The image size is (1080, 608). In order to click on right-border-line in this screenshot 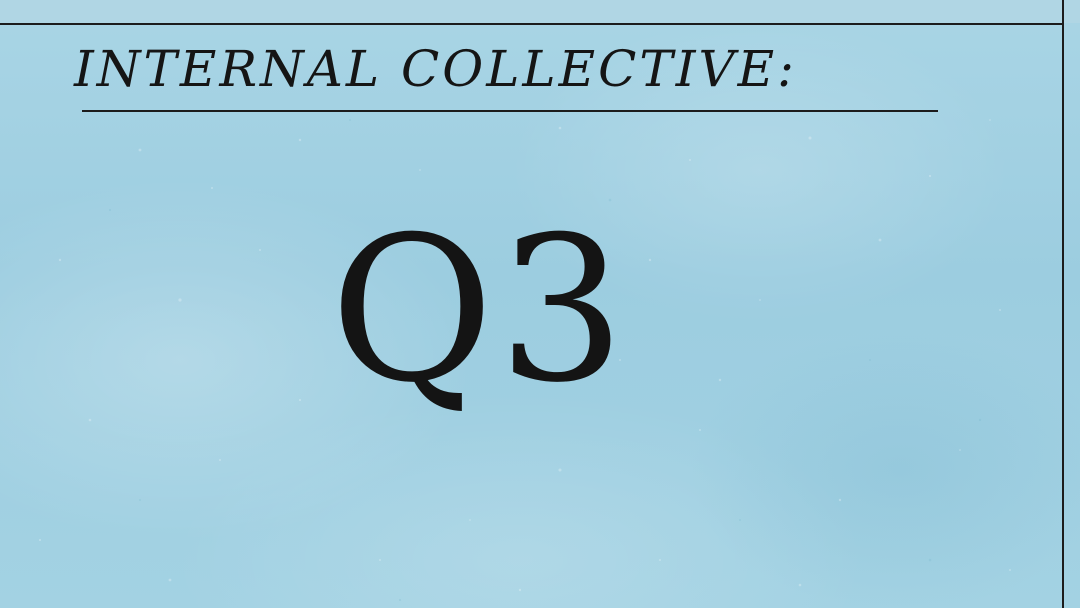, I will do `click(1063, 304)`.